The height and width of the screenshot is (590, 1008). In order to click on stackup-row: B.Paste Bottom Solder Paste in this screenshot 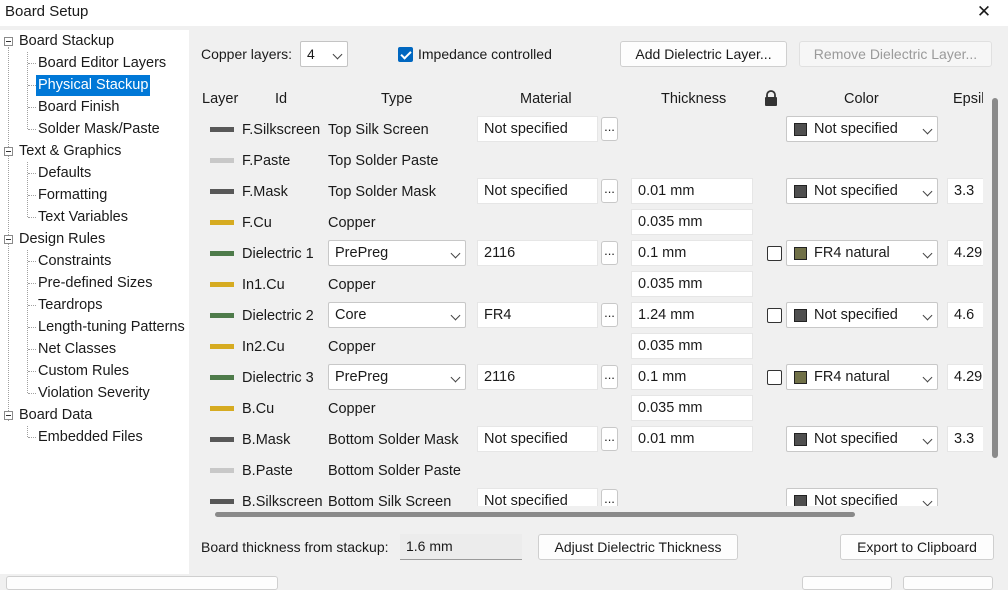, I will do `click(590, 471)`.